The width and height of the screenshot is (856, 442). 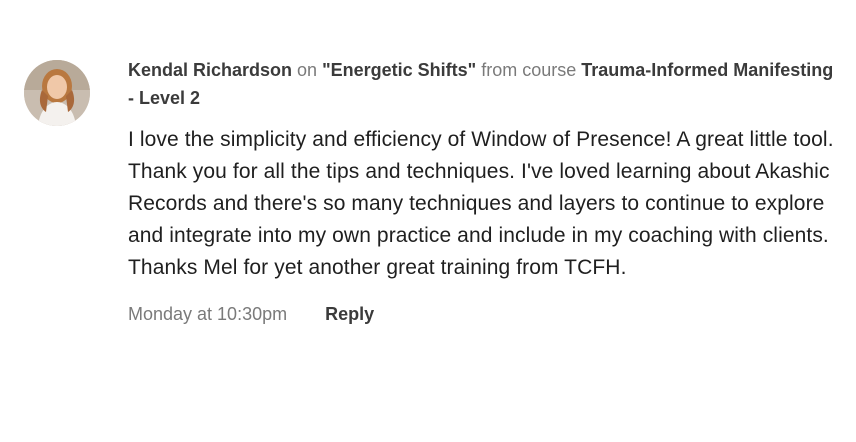 I want to click on comment-footer: Monday at 10:30pm Reply, so click(x=484, y=314).